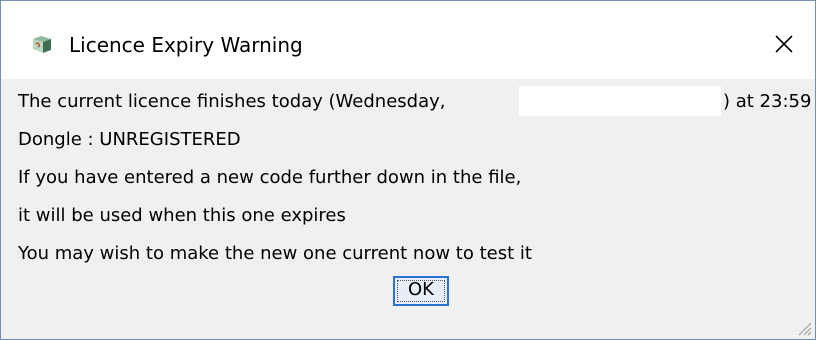 The height and width of the screenshot is (340, 816). What do you see at coordinates (767, 101) in the screenshot?
I see `licence-finish-time-text: ) at 23:59` at bounding box center [767, 101].